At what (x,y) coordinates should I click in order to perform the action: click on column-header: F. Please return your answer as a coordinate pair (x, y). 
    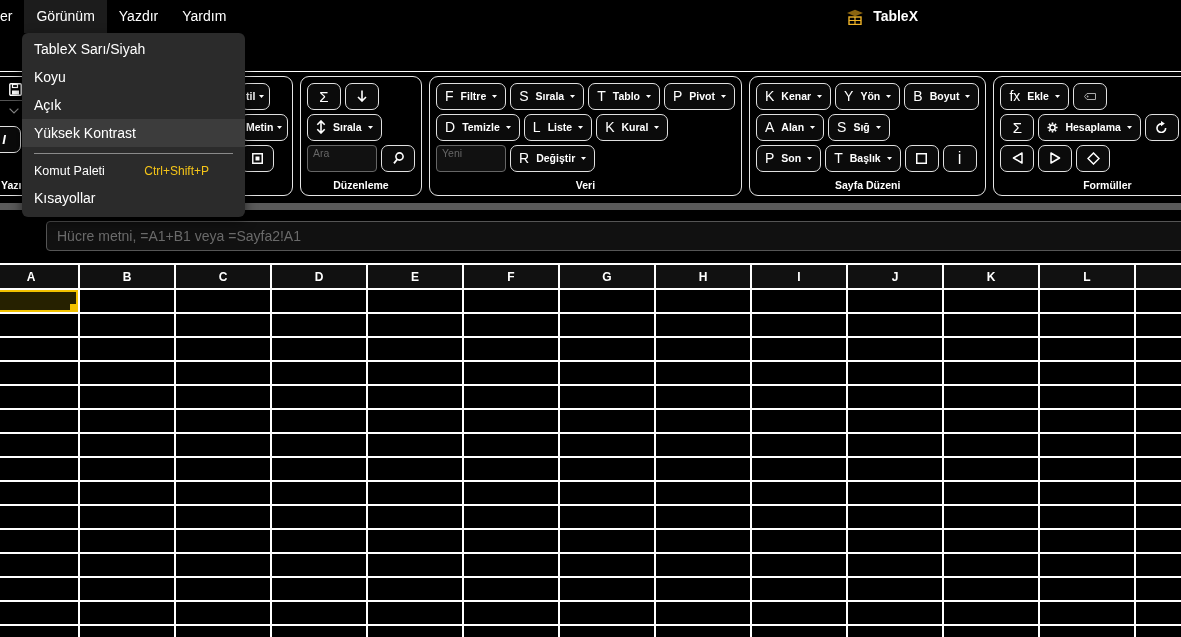
    Looking at the image, I should click on (511, 276).